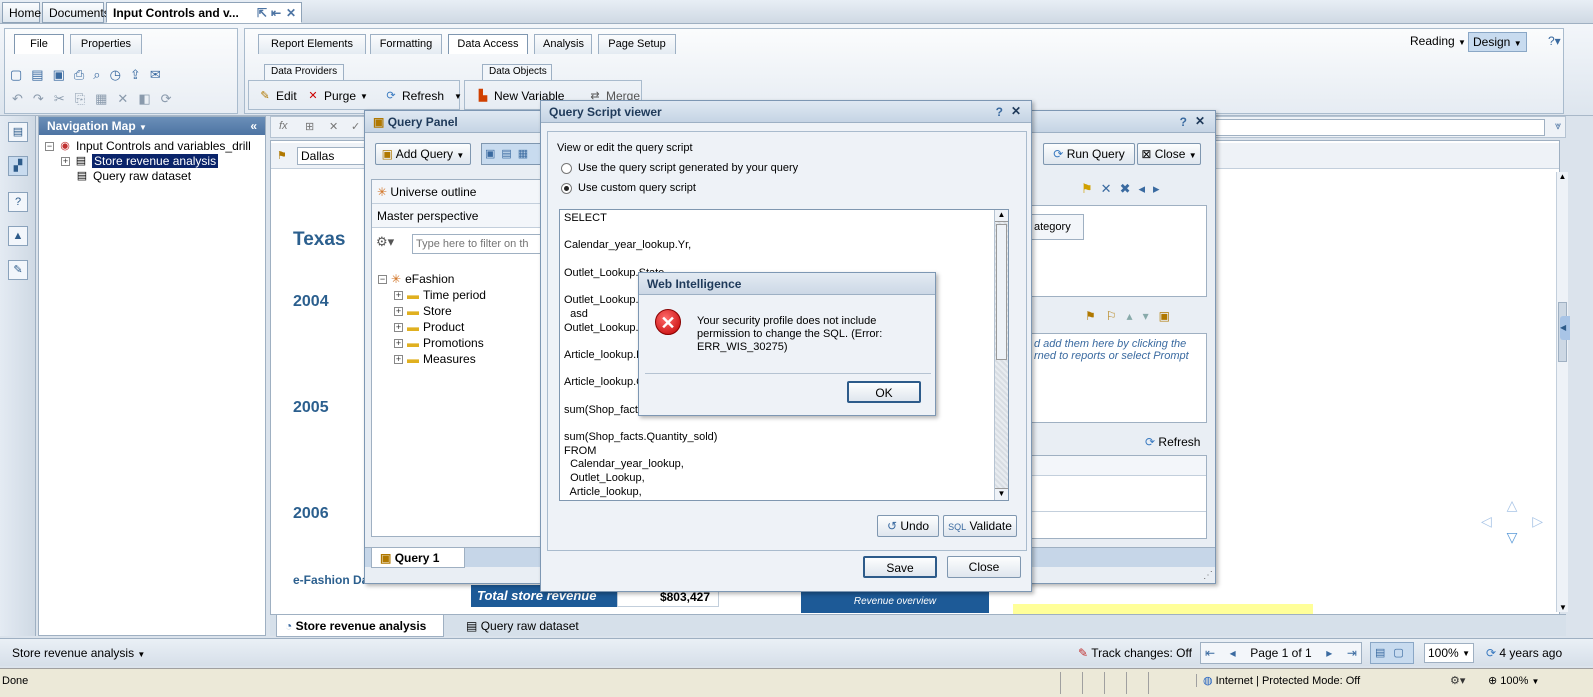  I want to click on sql-line: Outlet_Lookup,, so click(604, 478).